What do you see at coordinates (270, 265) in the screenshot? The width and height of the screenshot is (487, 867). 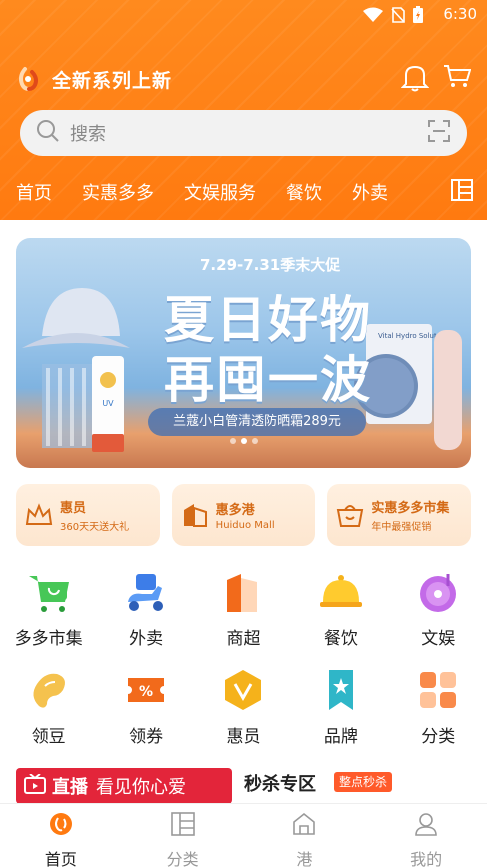 I see `banner-subtitle: 7.29-7.31季末大促` at bounding box center [270, 265].